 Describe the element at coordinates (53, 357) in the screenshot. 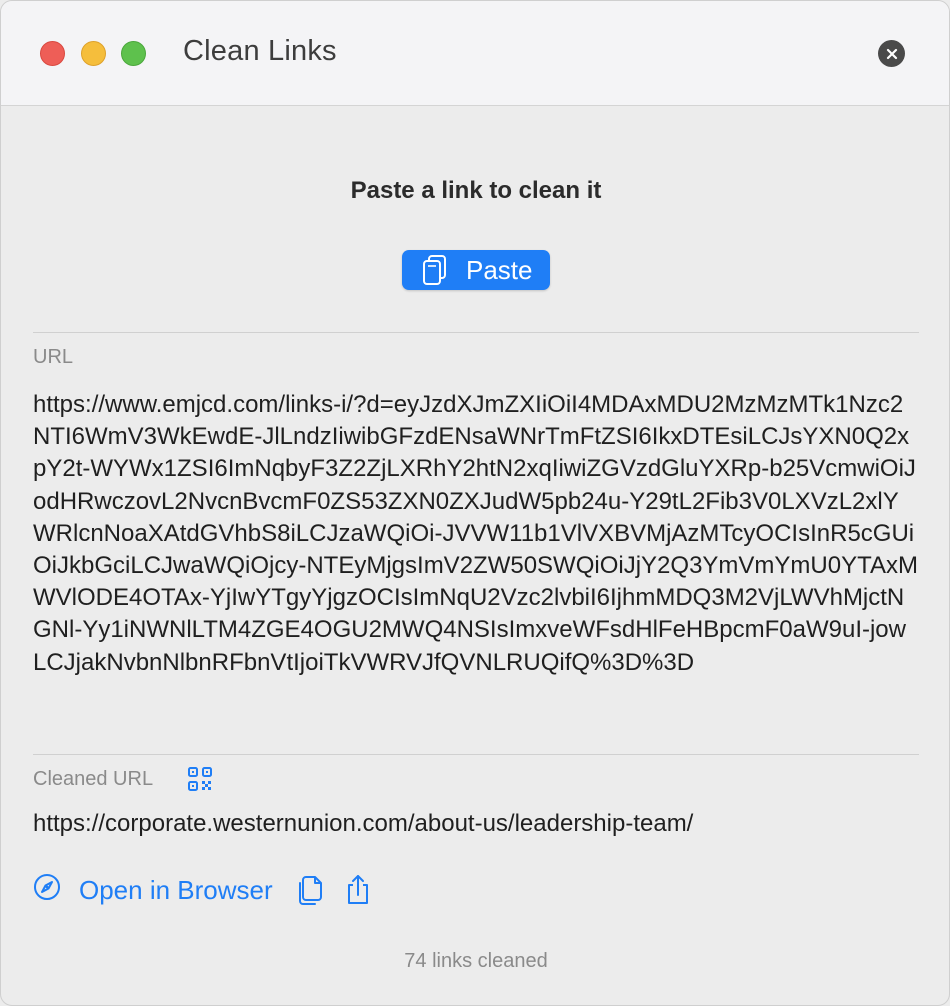

I see `url-label: URL` at that location.